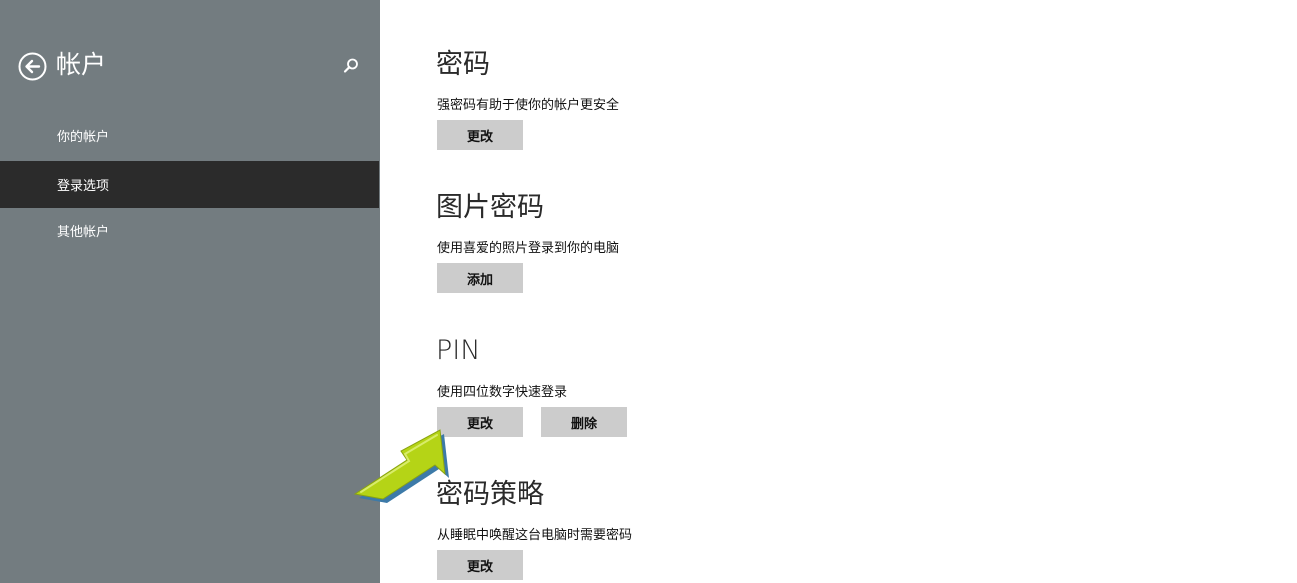  I want to click on pin-remove-button: 删除, so click(584, 422).